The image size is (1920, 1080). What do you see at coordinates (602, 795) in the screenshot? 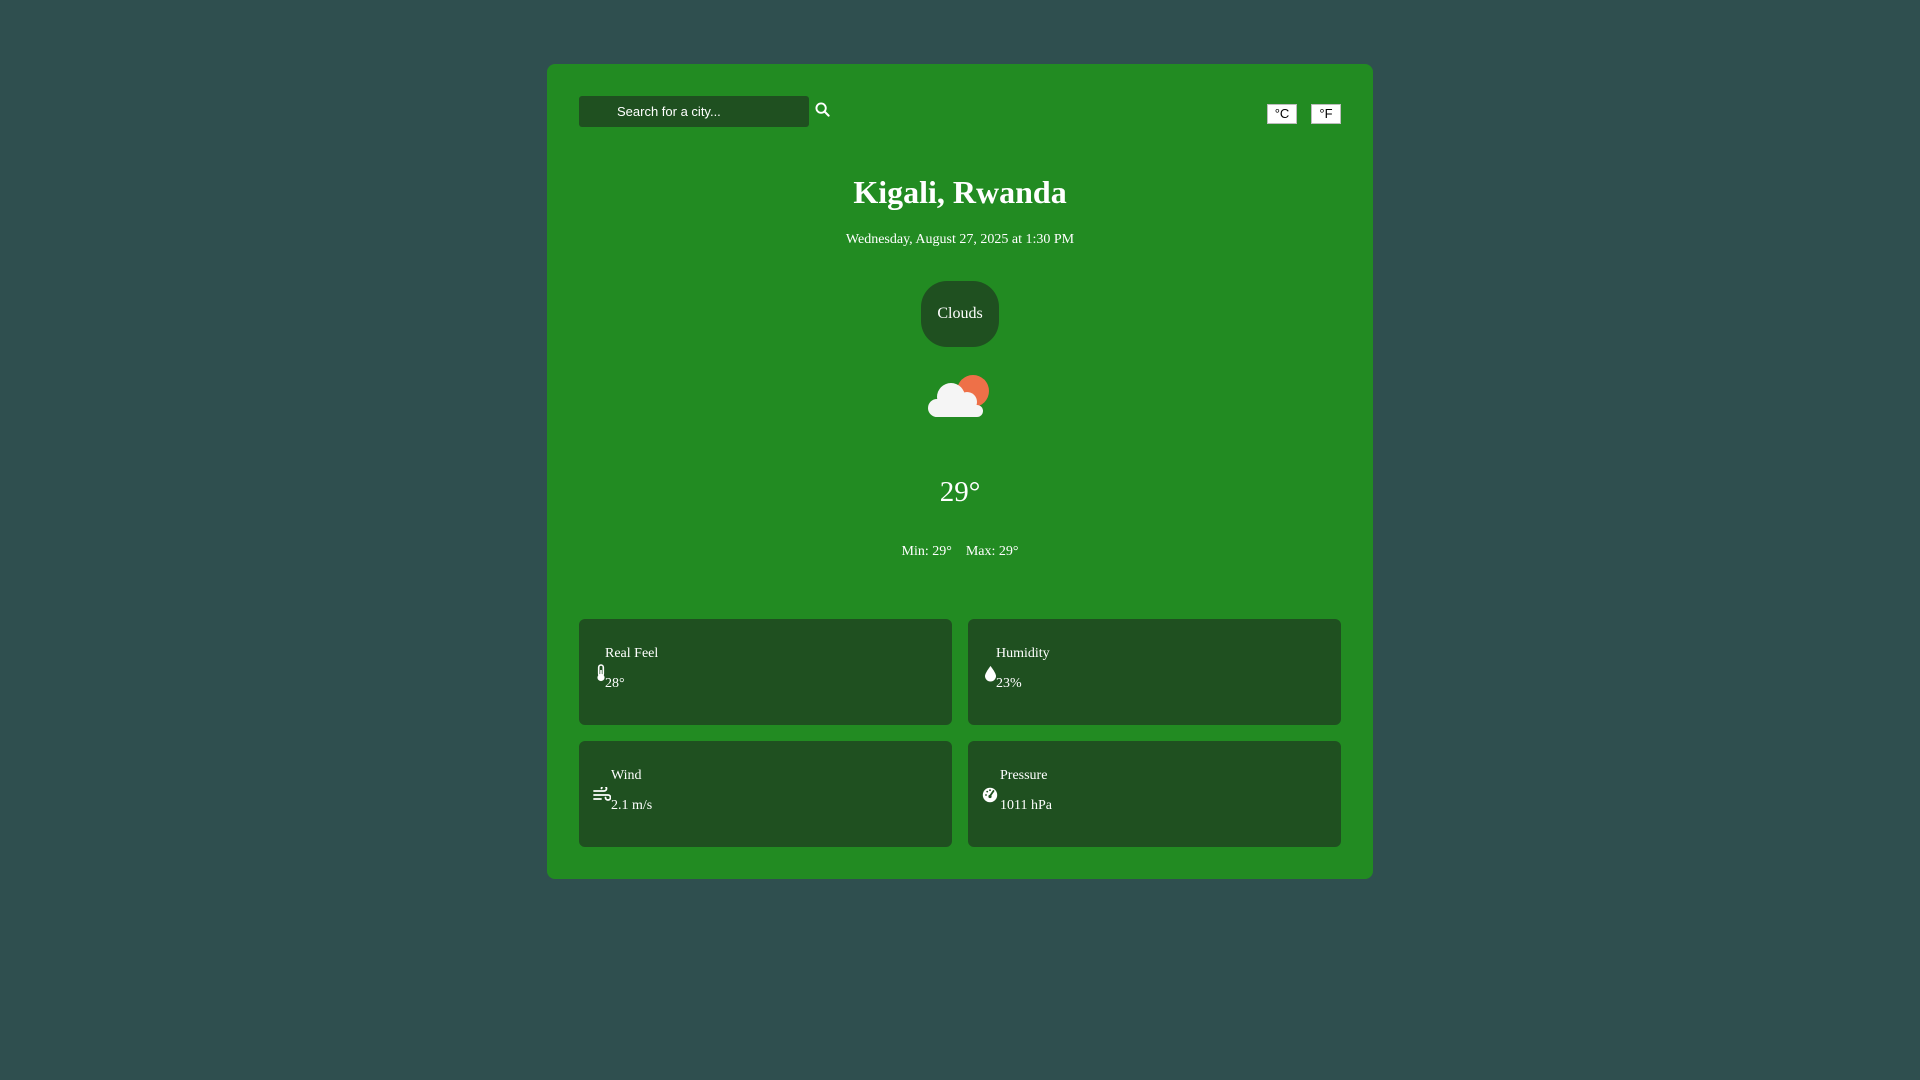
I see `wind-icon` at bounding box center [602, 795].